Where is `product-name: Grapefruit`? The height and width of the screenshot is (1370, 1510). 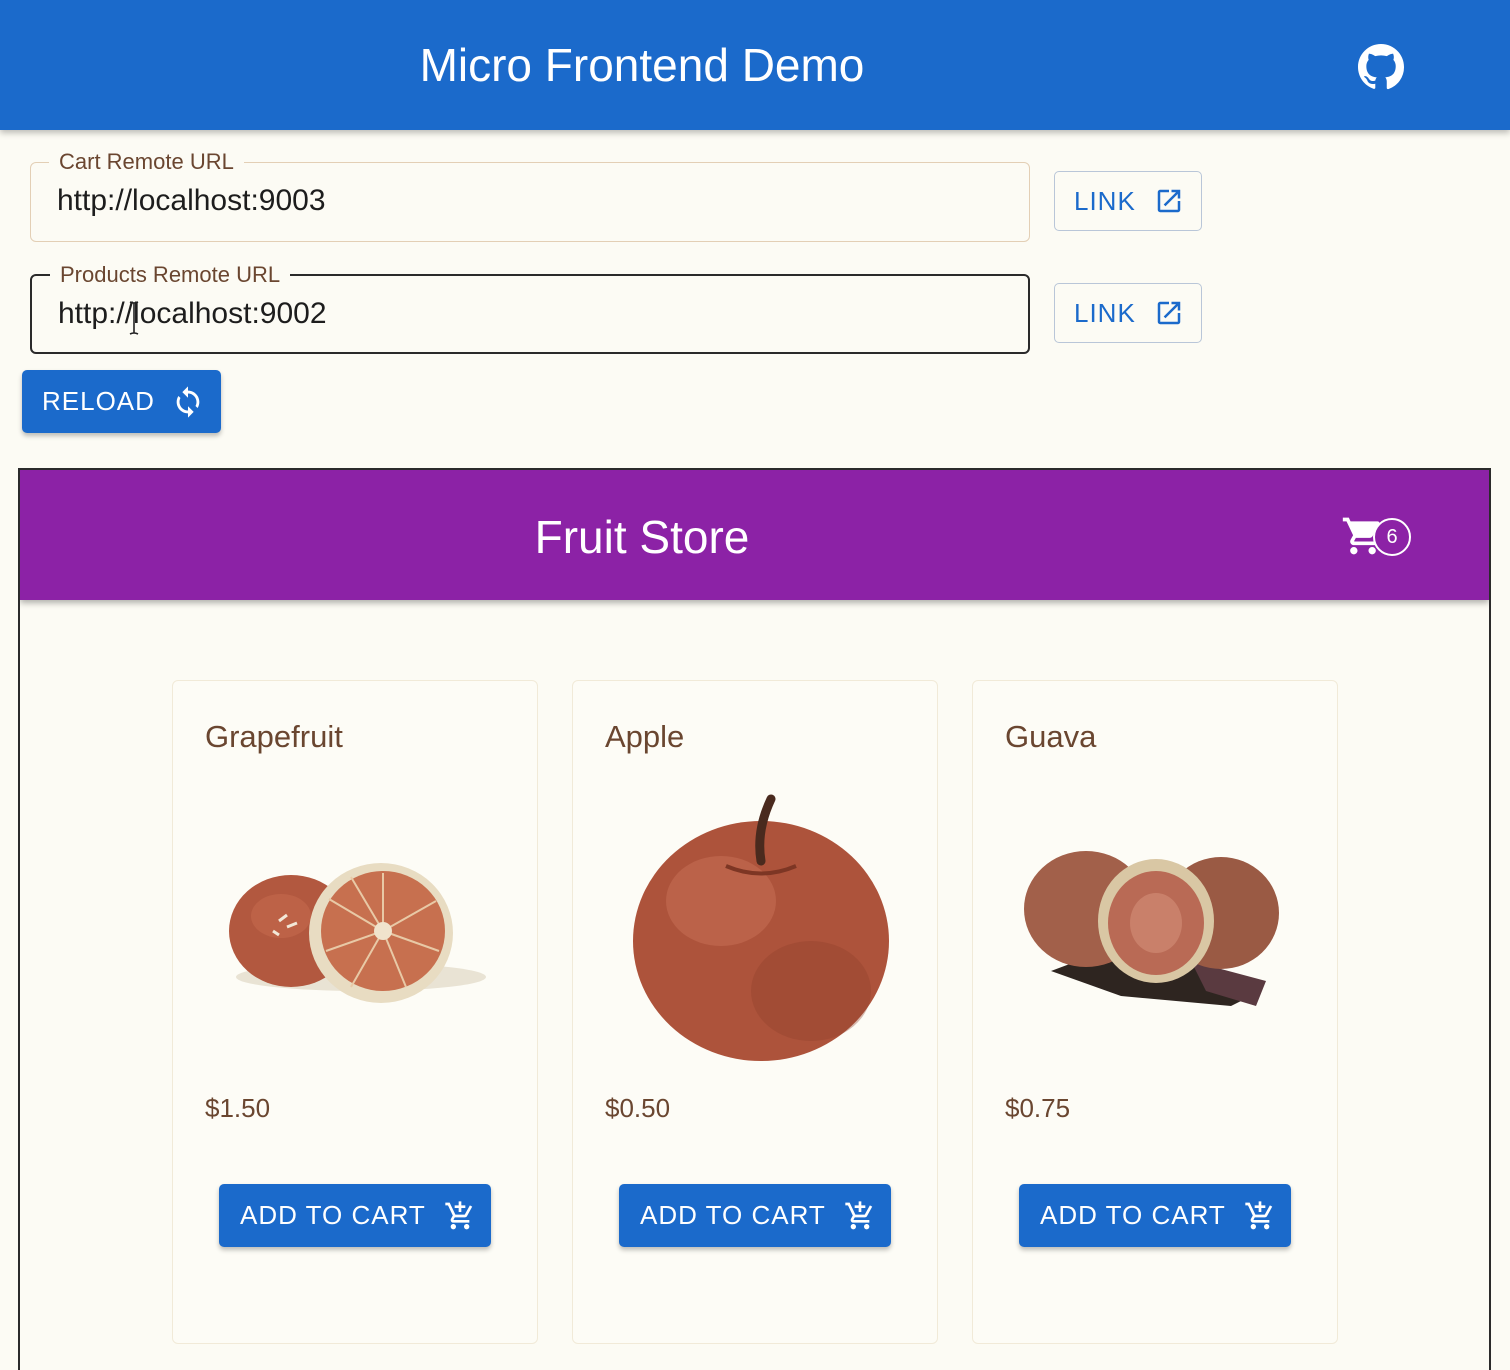
product-name: Grapefruit is located at coordinates (274, 736).